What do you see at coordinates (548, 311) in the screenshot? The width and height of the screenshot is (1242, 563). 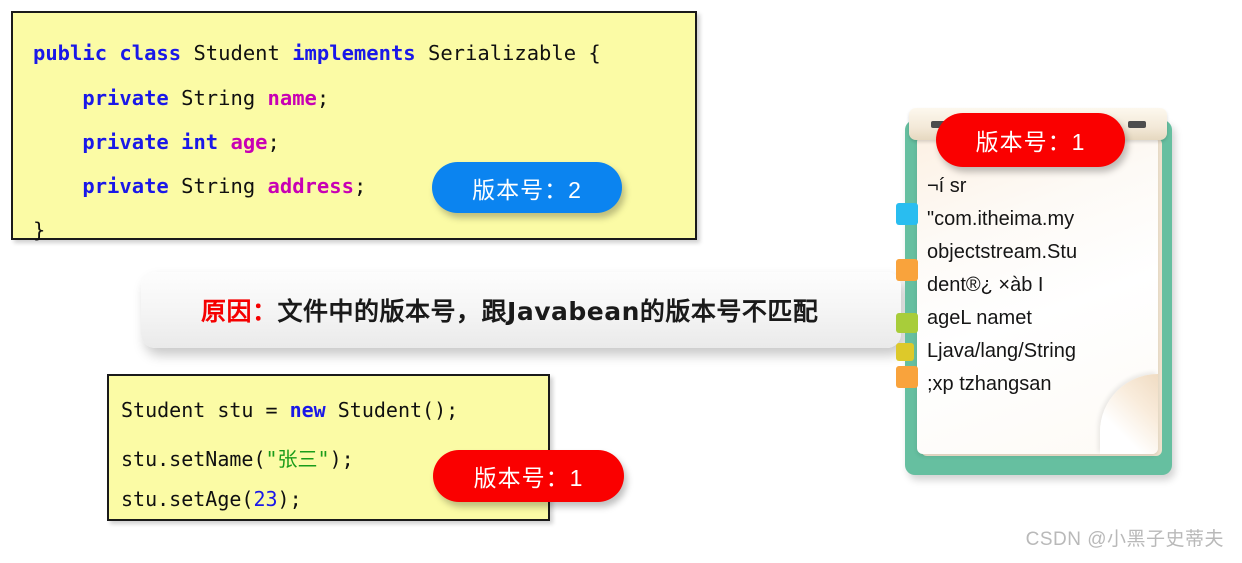 I see `reason-body: 文件中的版本号，跟Javabean的版本号不匹配` at bounding box center [548, 311].